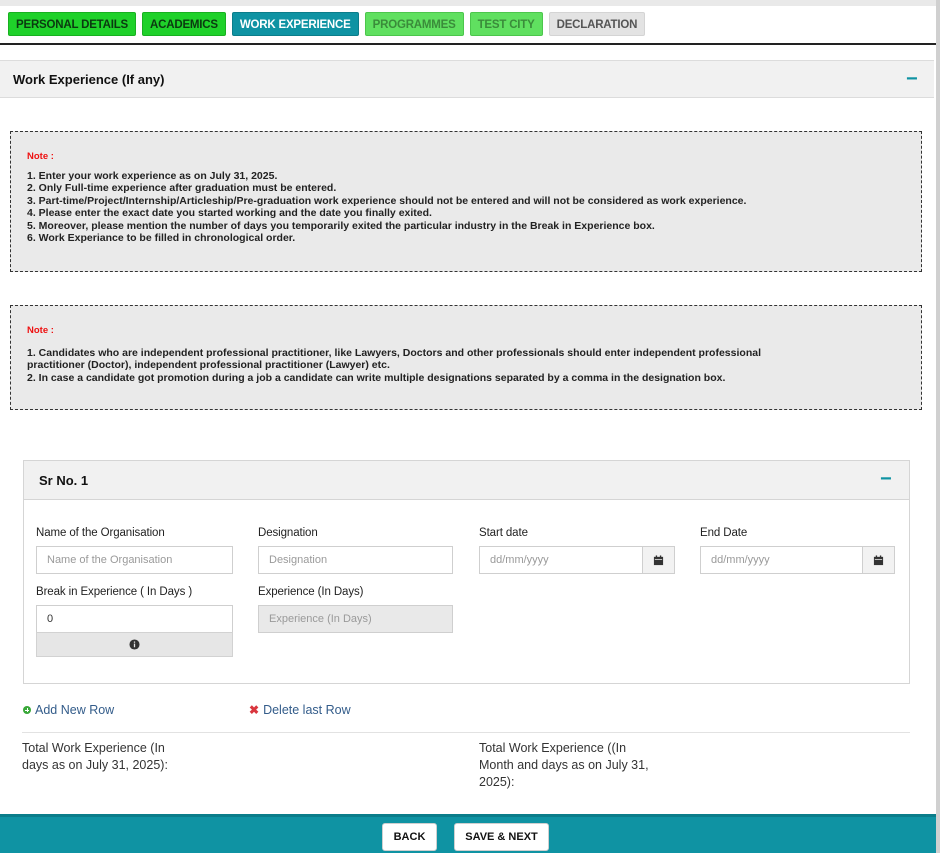  I want to click on organisation-input, so click(134, 560).